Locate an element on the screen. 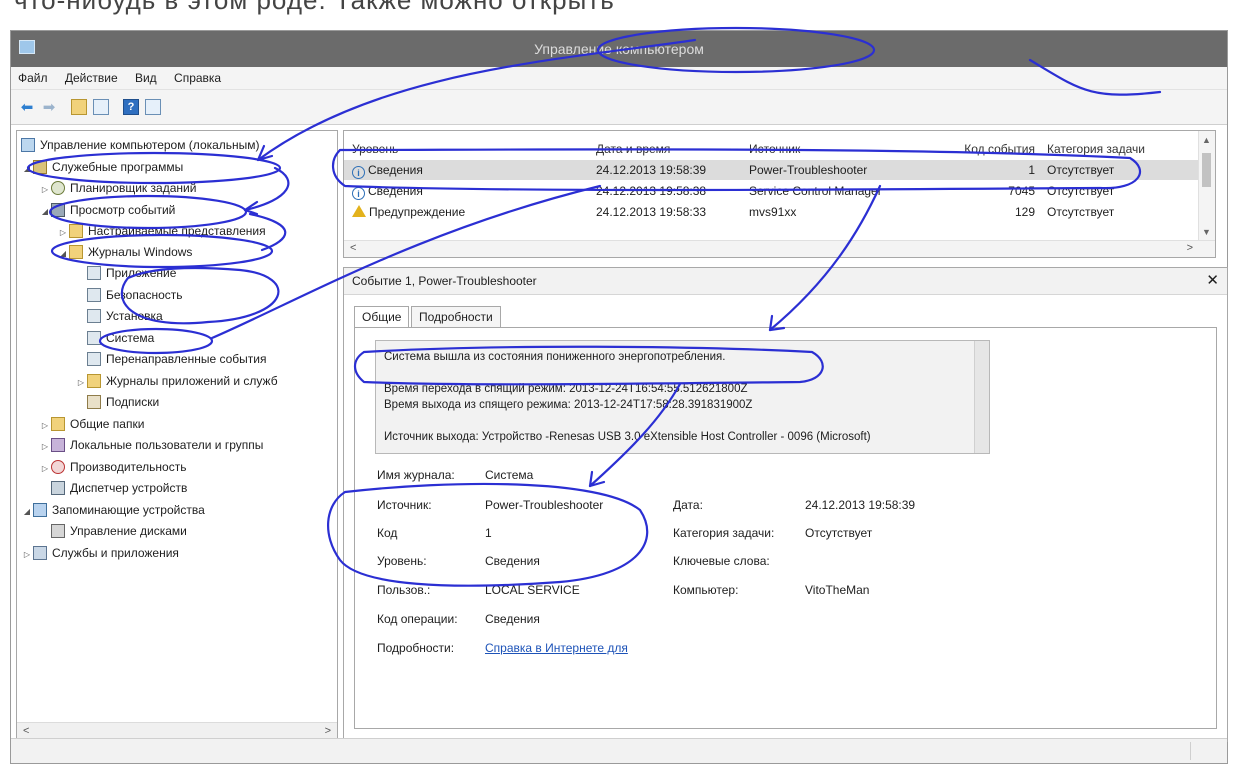 This screenshot has width=1235, height=766. help-icon: ? is located at coordinates (131, 107).